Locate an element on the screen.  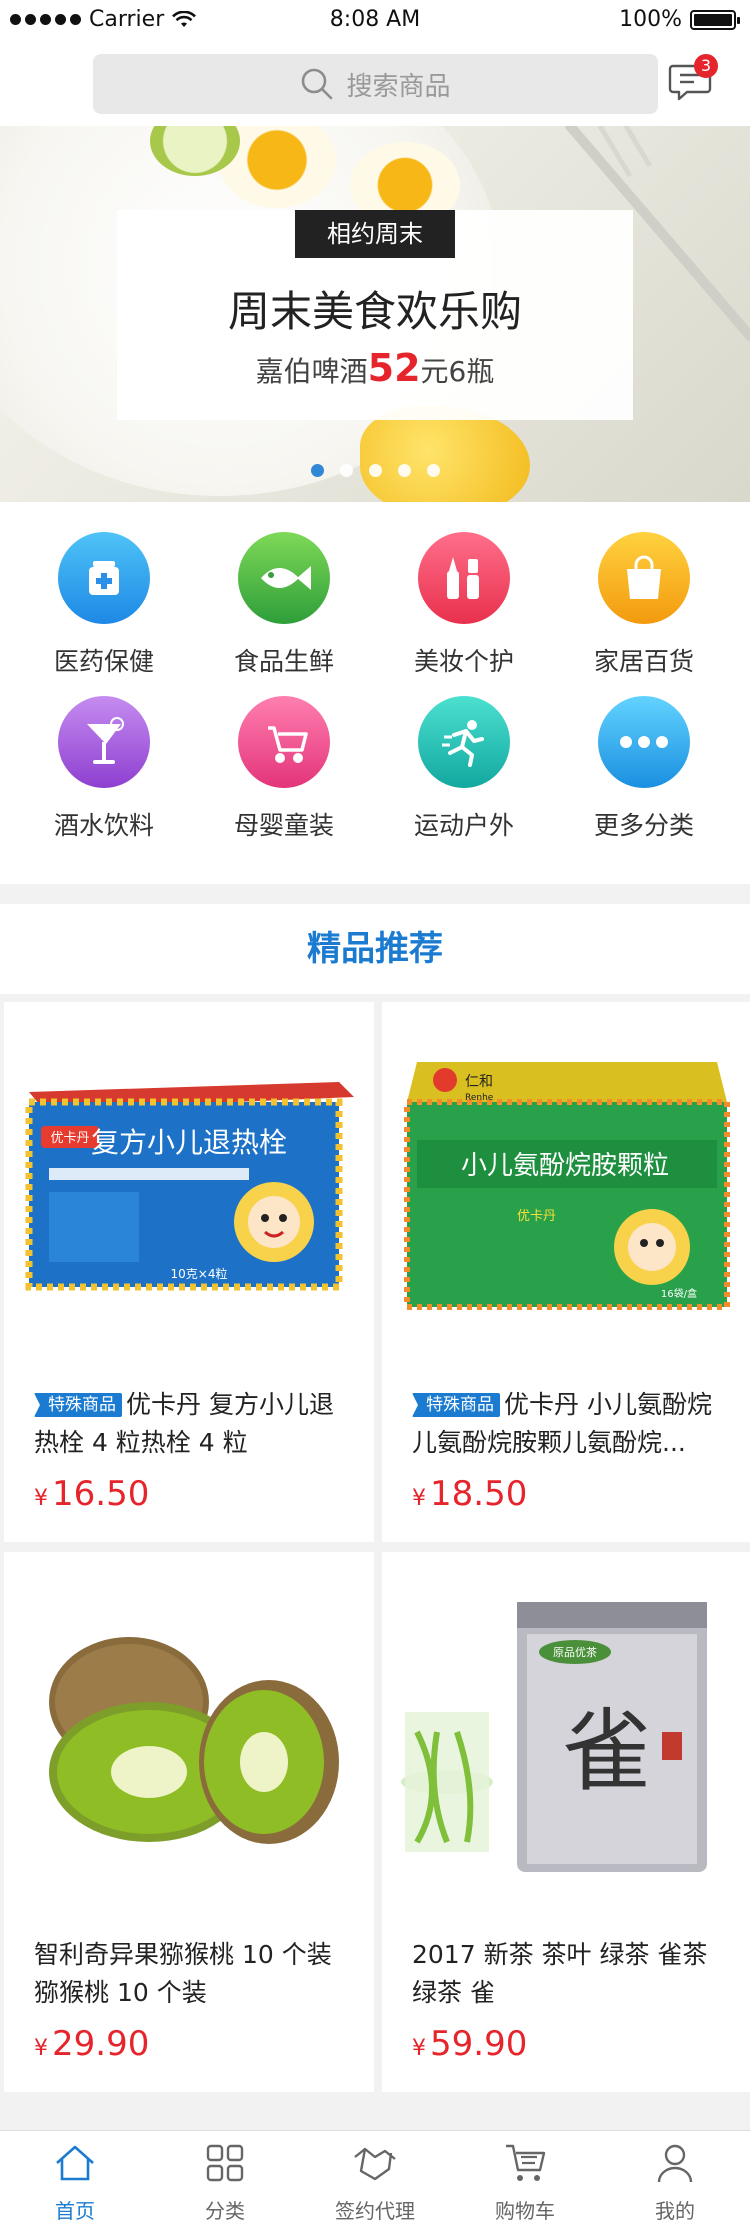
banner-tag: 相约周末 is located at coordinates (375, 234).